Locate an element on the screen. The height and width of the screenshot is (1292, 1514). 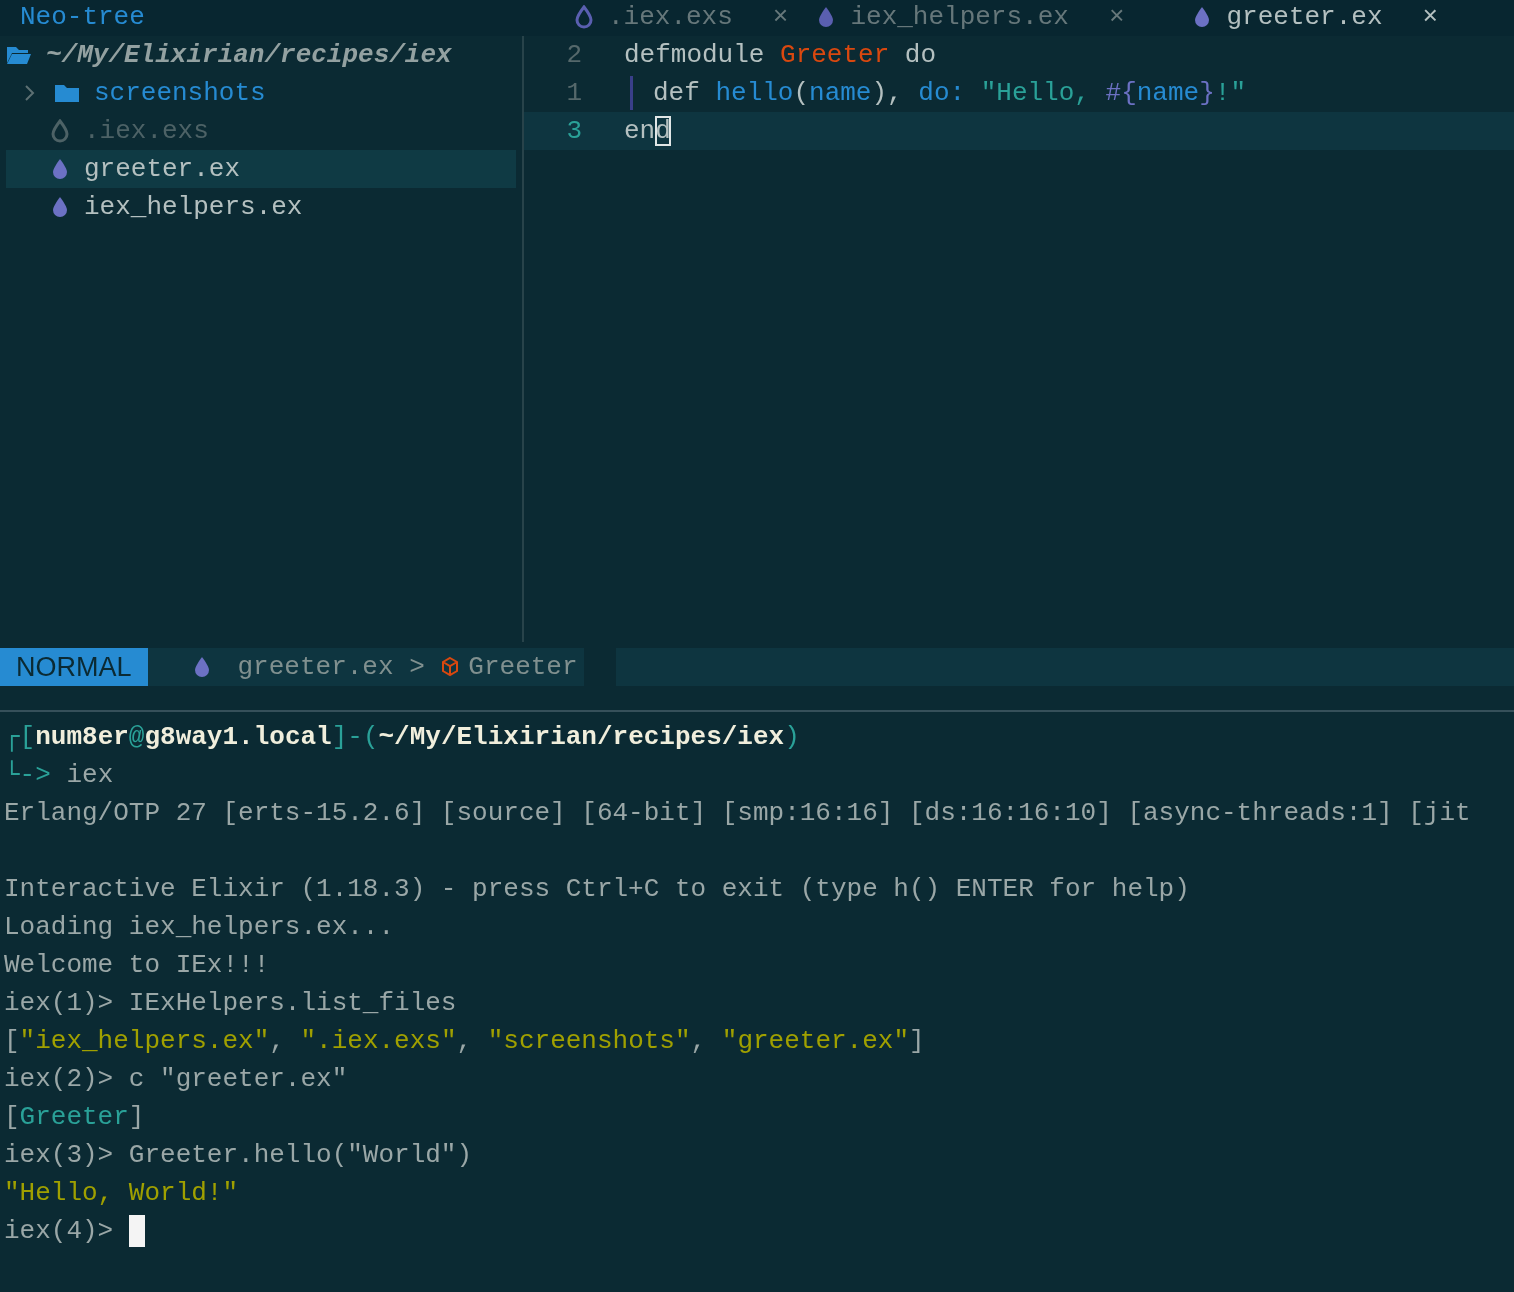
tree-item: greeter.ex is located at coordinates (261, 169).